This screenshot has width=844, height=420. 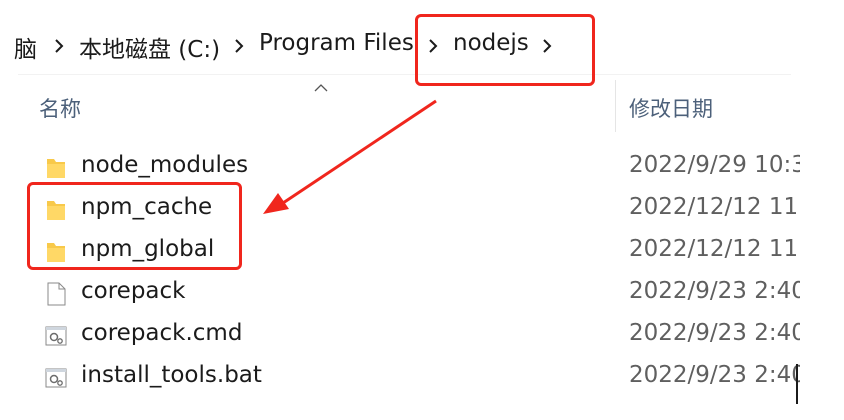 I want to click on annotation-arrow-icon, so click(x=350, y=156).